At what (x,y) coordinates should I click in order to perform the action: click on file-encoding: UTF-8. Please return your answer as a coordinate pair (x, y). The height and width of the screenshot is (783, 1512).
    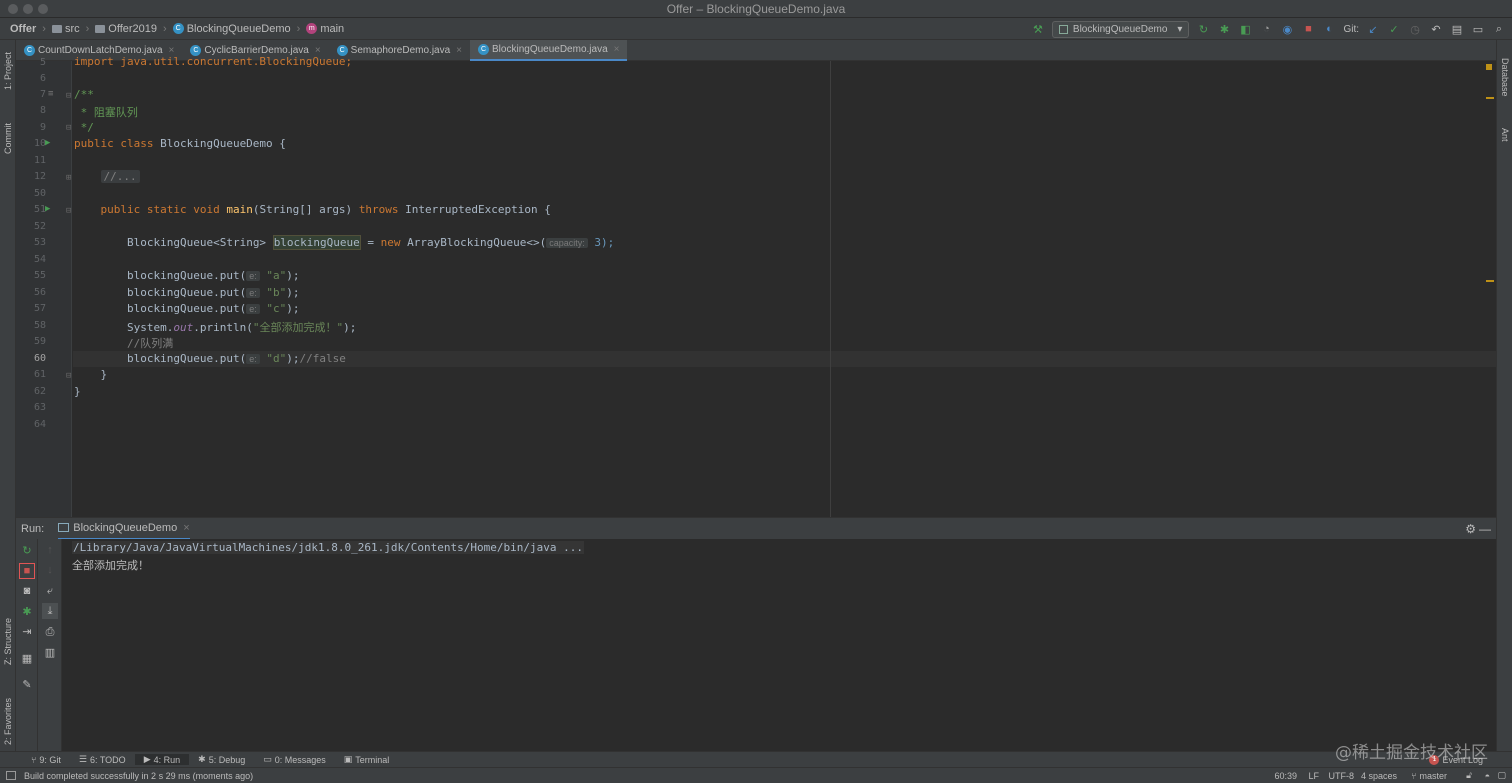
    Looking at the image, I should click on (1342, 776).